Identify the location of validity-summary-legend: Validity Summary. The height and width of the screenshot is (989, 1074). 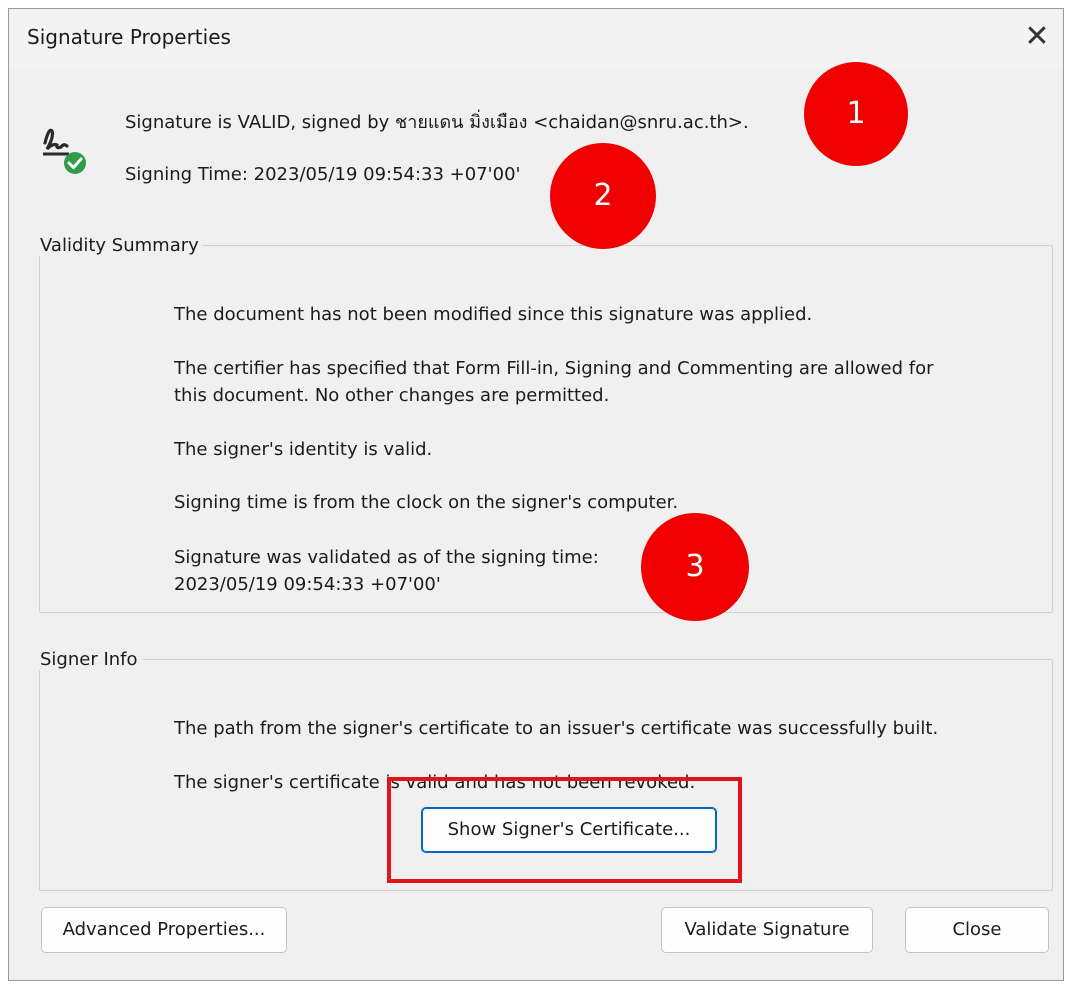
(119, 245).